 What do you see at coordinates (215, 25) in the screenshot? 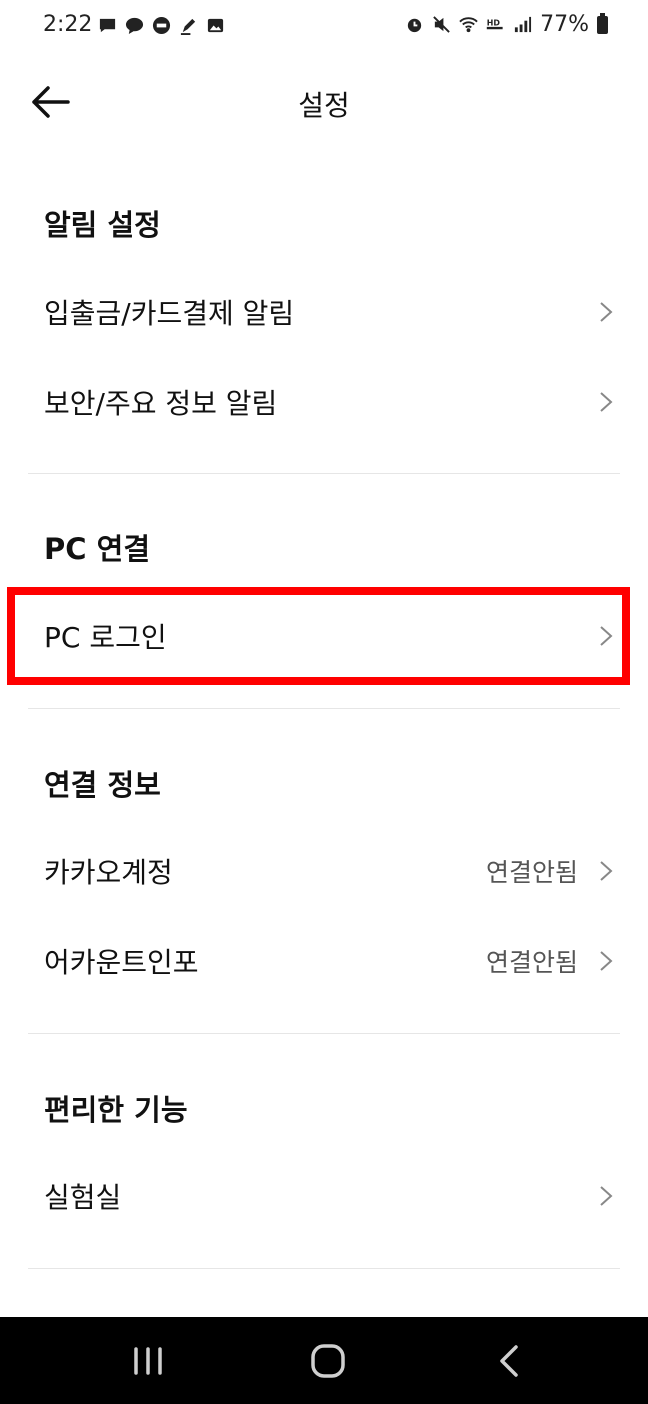
I see `image-icon` at bounding box center [215, 25].